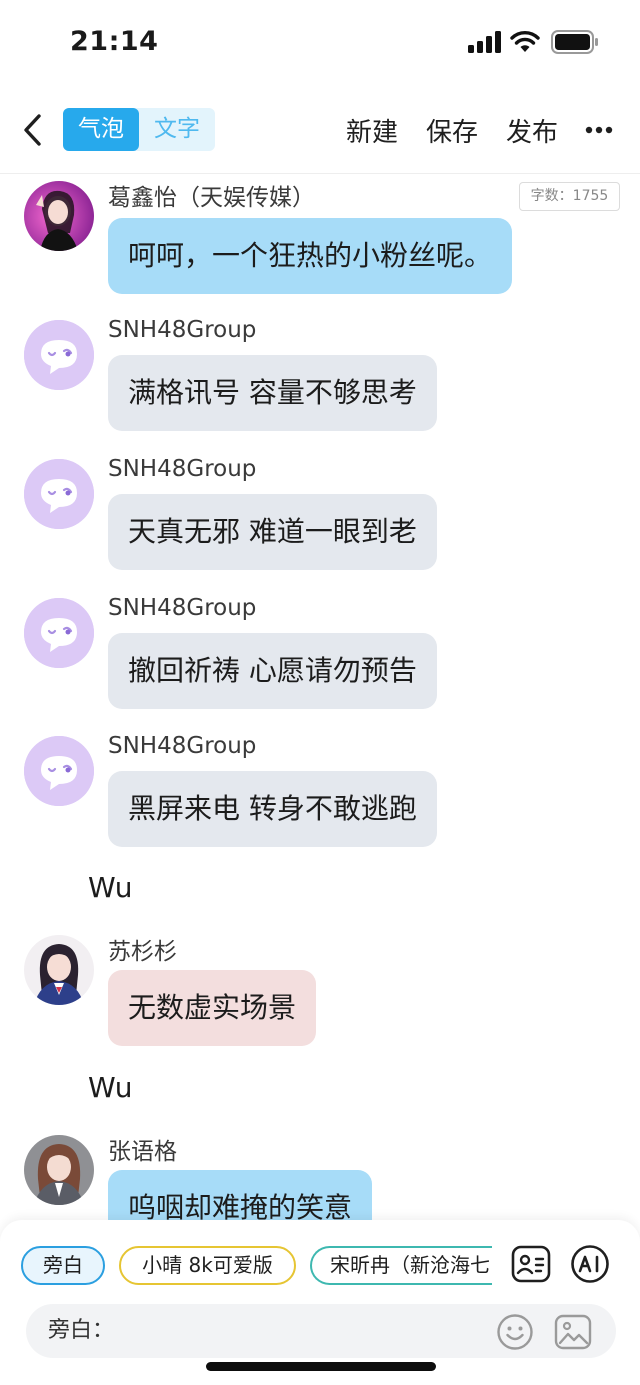 The height and width of the screenshot is (1385, 640). What do you see at coordinates (81, 1330) in the screenshot?
I see `input-role-label: 旁白：` at bounding box center [81, 1330].